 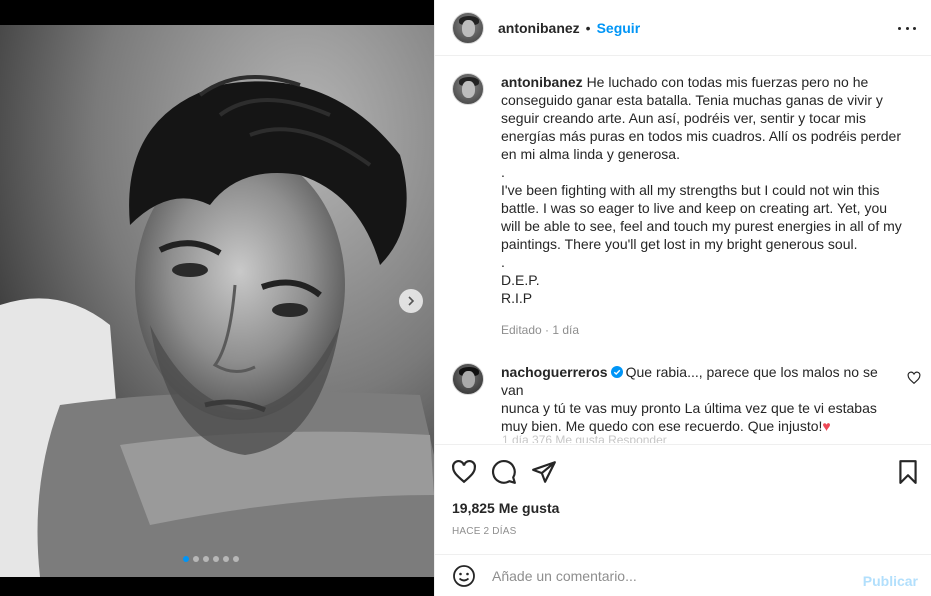 What do you see at coordinates (504, 472) in the screenshot?
I see `comment-bubble-icon` at bounding box center [504, 472].